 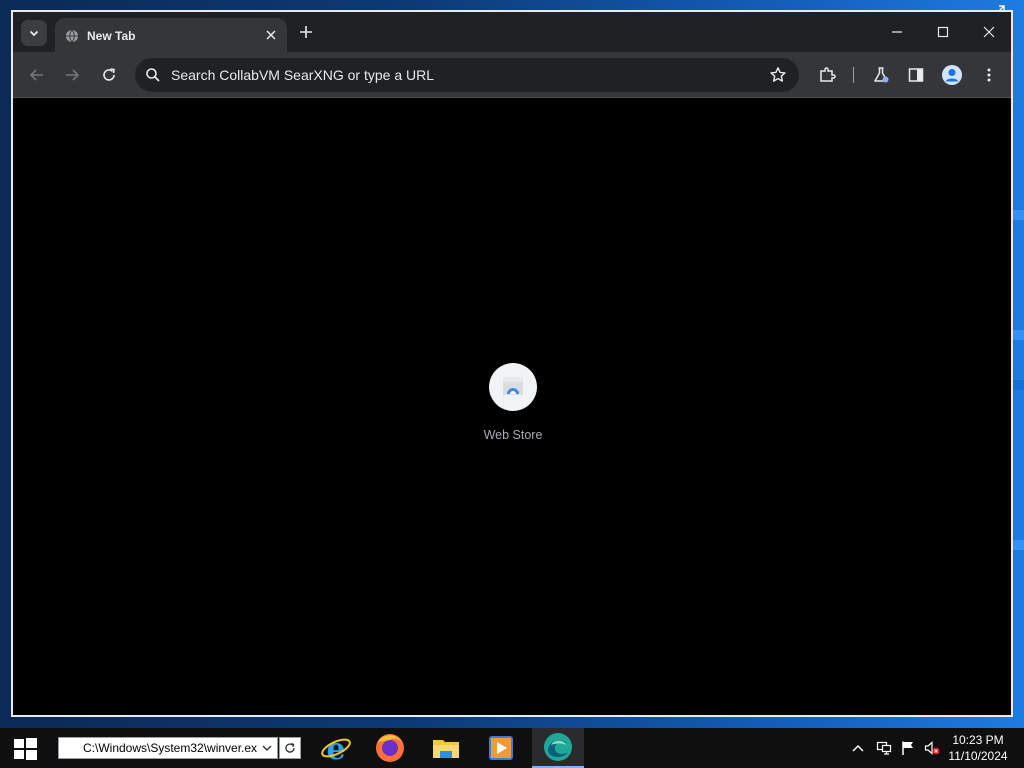 I want to click on close-window-button, so click(x=989, y=32).